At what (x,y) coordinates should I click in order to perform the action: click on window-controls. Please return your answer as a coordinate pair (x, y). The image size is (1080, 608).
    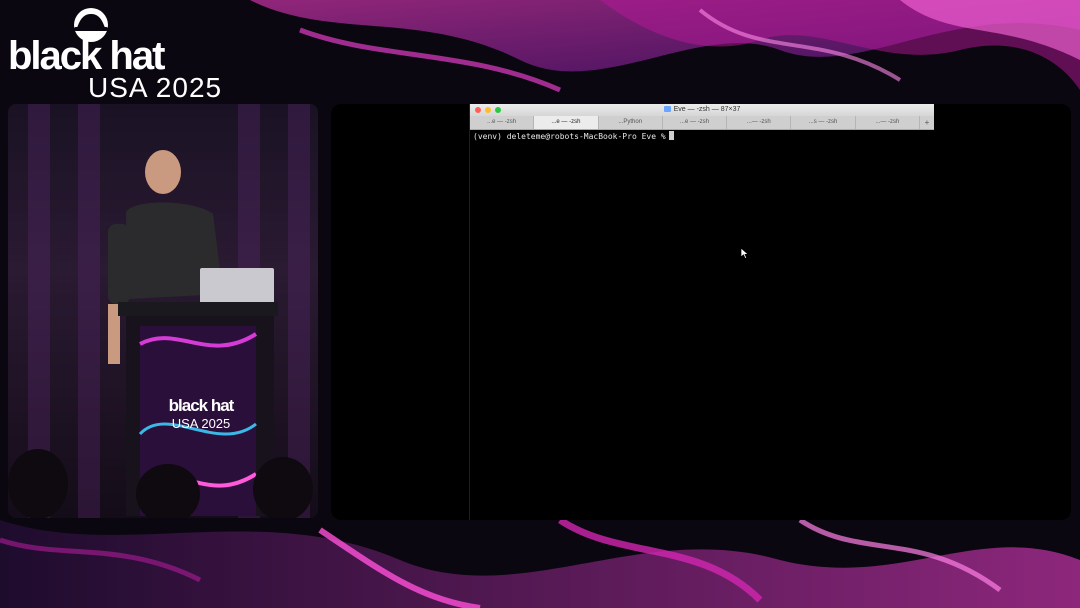
    Looking at the image, I should click on (488, 110).